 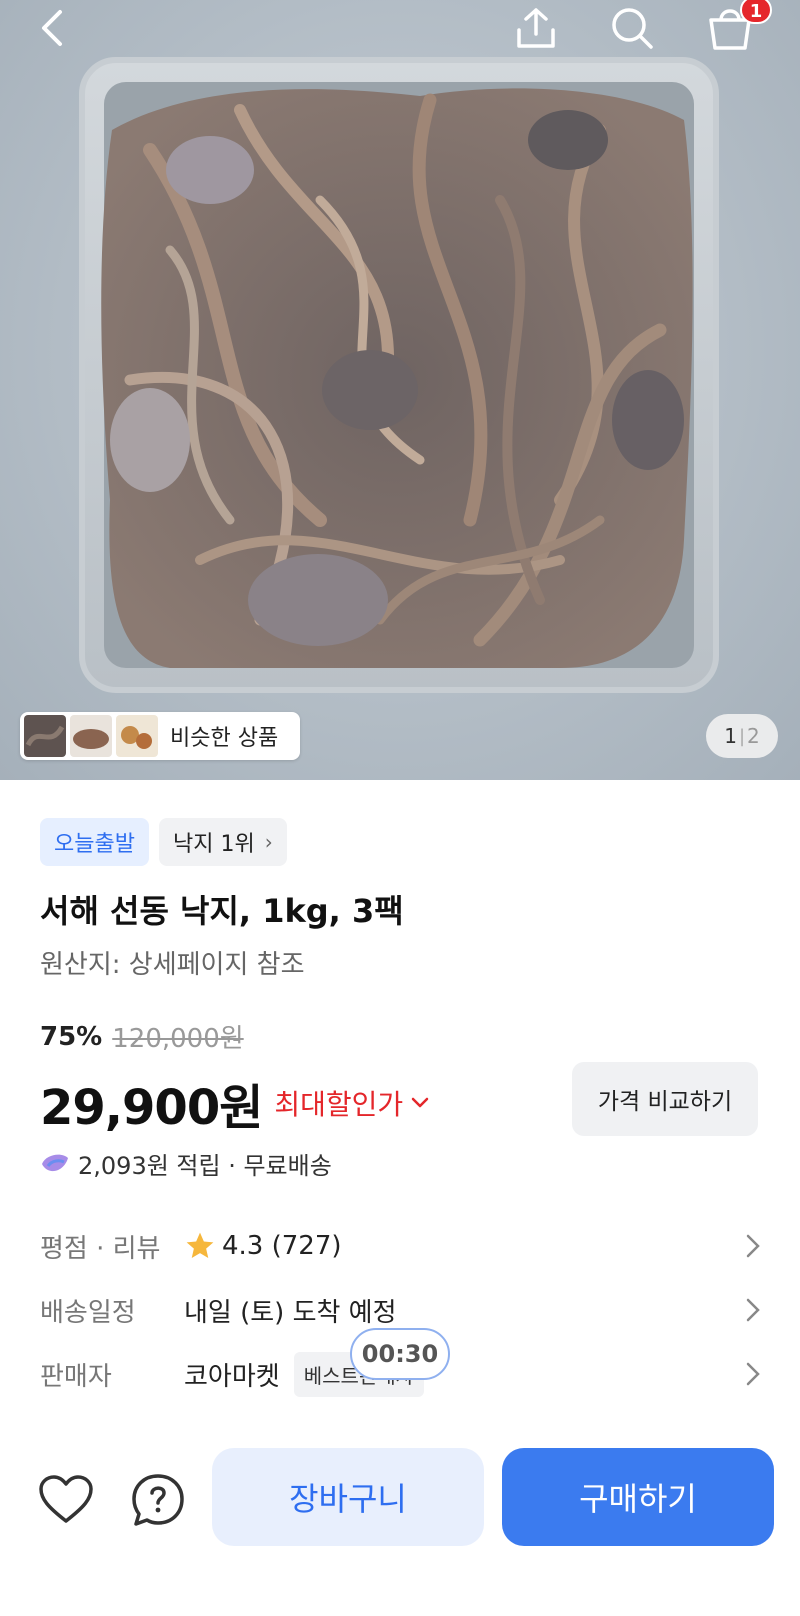 What do you see at coordinates (205, 1166) in the screenshot?
I see `points-shipping-text: 2,093원 적립 · 무료배송` at bounding box center [205, 1166].